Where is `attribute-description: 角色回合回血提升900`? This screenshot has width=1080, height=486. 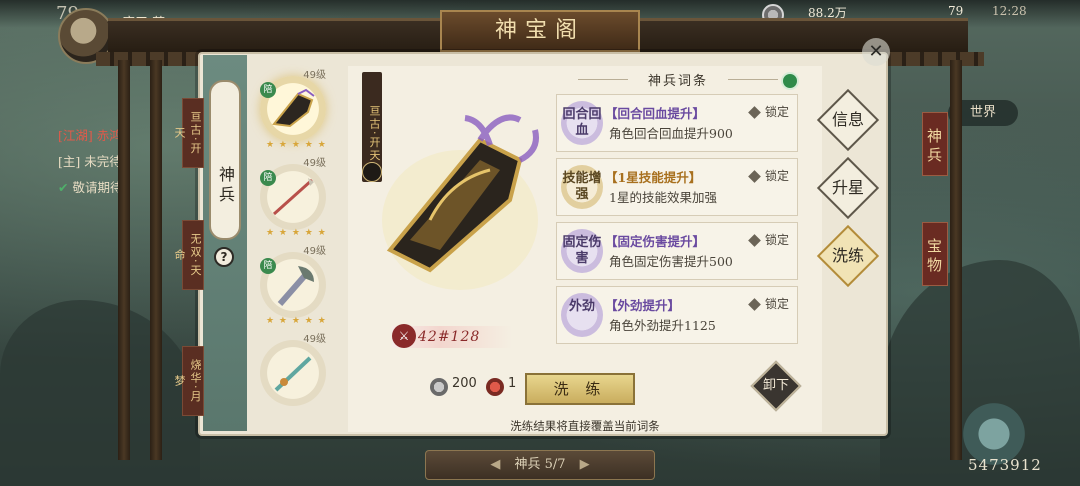
attribute-description: 角色回合回血提升900 is located at coordinates (671, 133).